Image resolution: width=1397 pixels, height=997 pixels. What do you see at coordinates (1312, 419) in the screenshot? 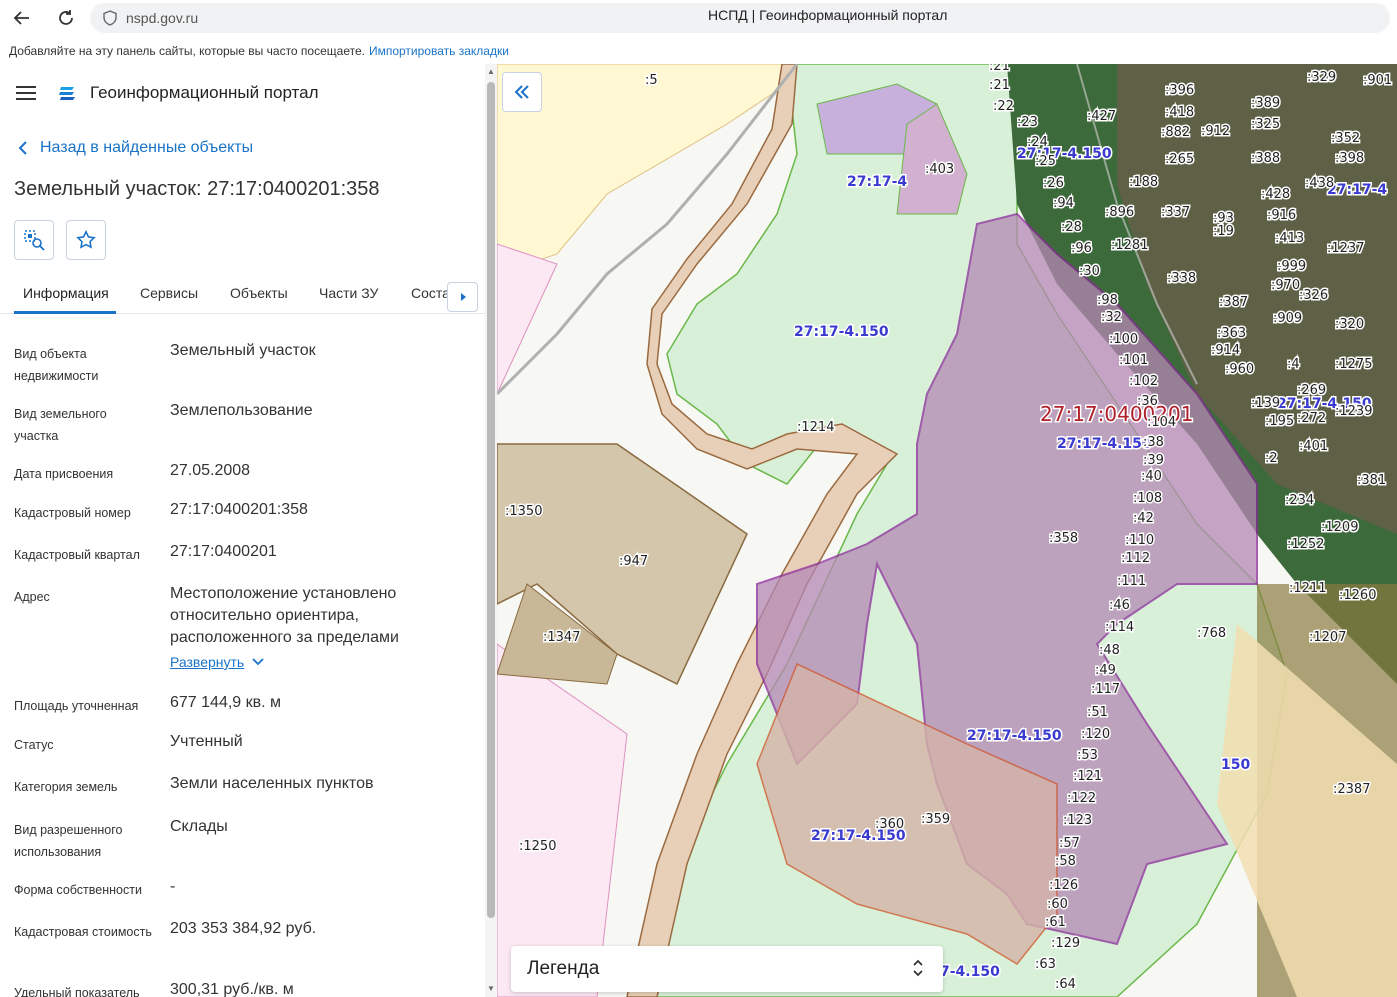
I see `parcel-label: :272` at bounding box center [1312, 419].